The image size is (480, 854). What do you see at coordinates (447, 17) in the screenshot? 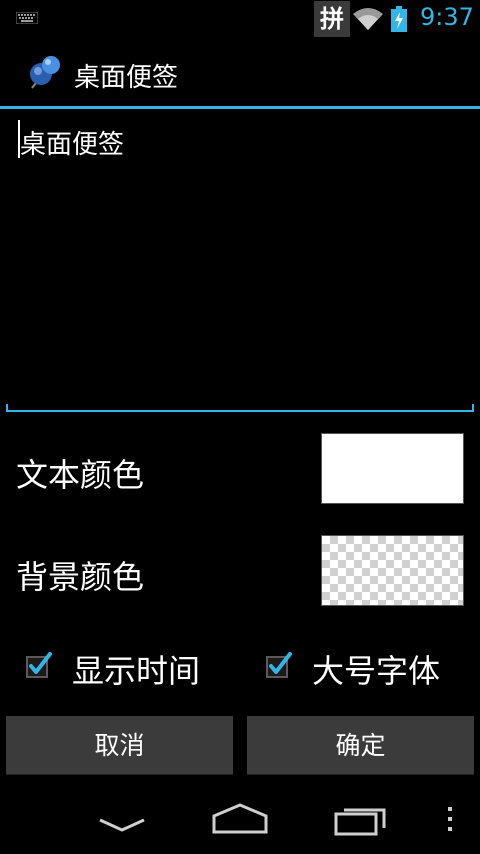
I see `status-clock: 9:37` at bounding box center [447, 17].